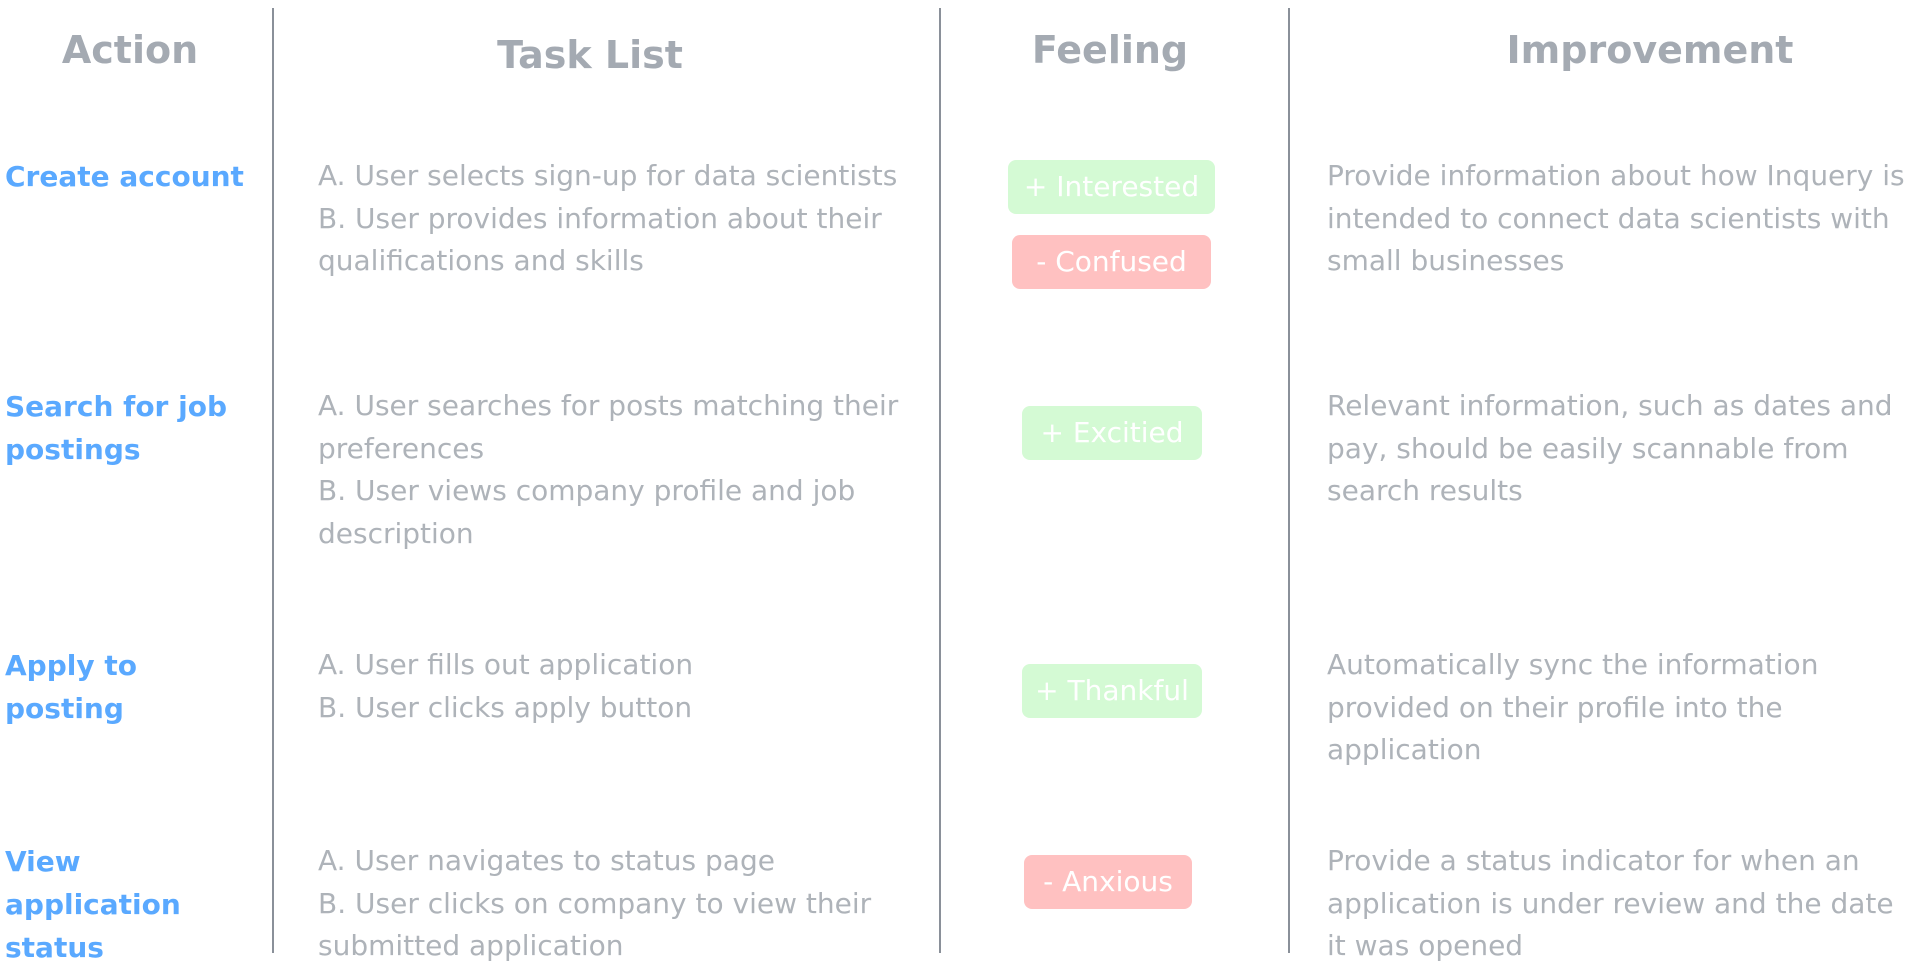  Describe the element at coordinates (124, 176) in the screenshot. I see `action-create-account: Create account` at that location.